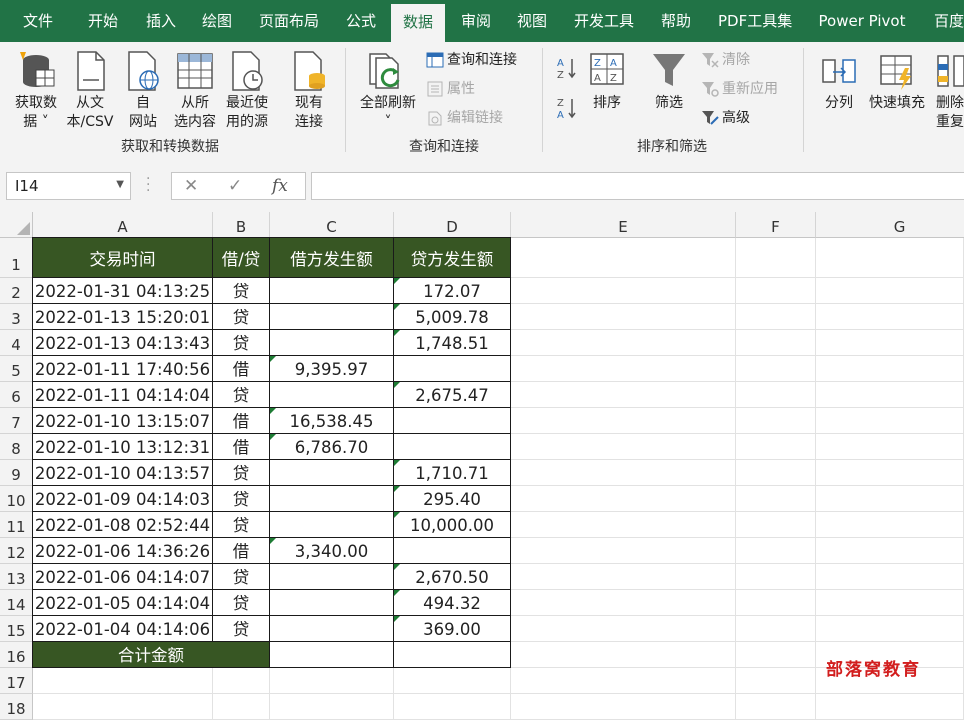  I want to click on table-cell: 6,786.70, so click(331, 446).